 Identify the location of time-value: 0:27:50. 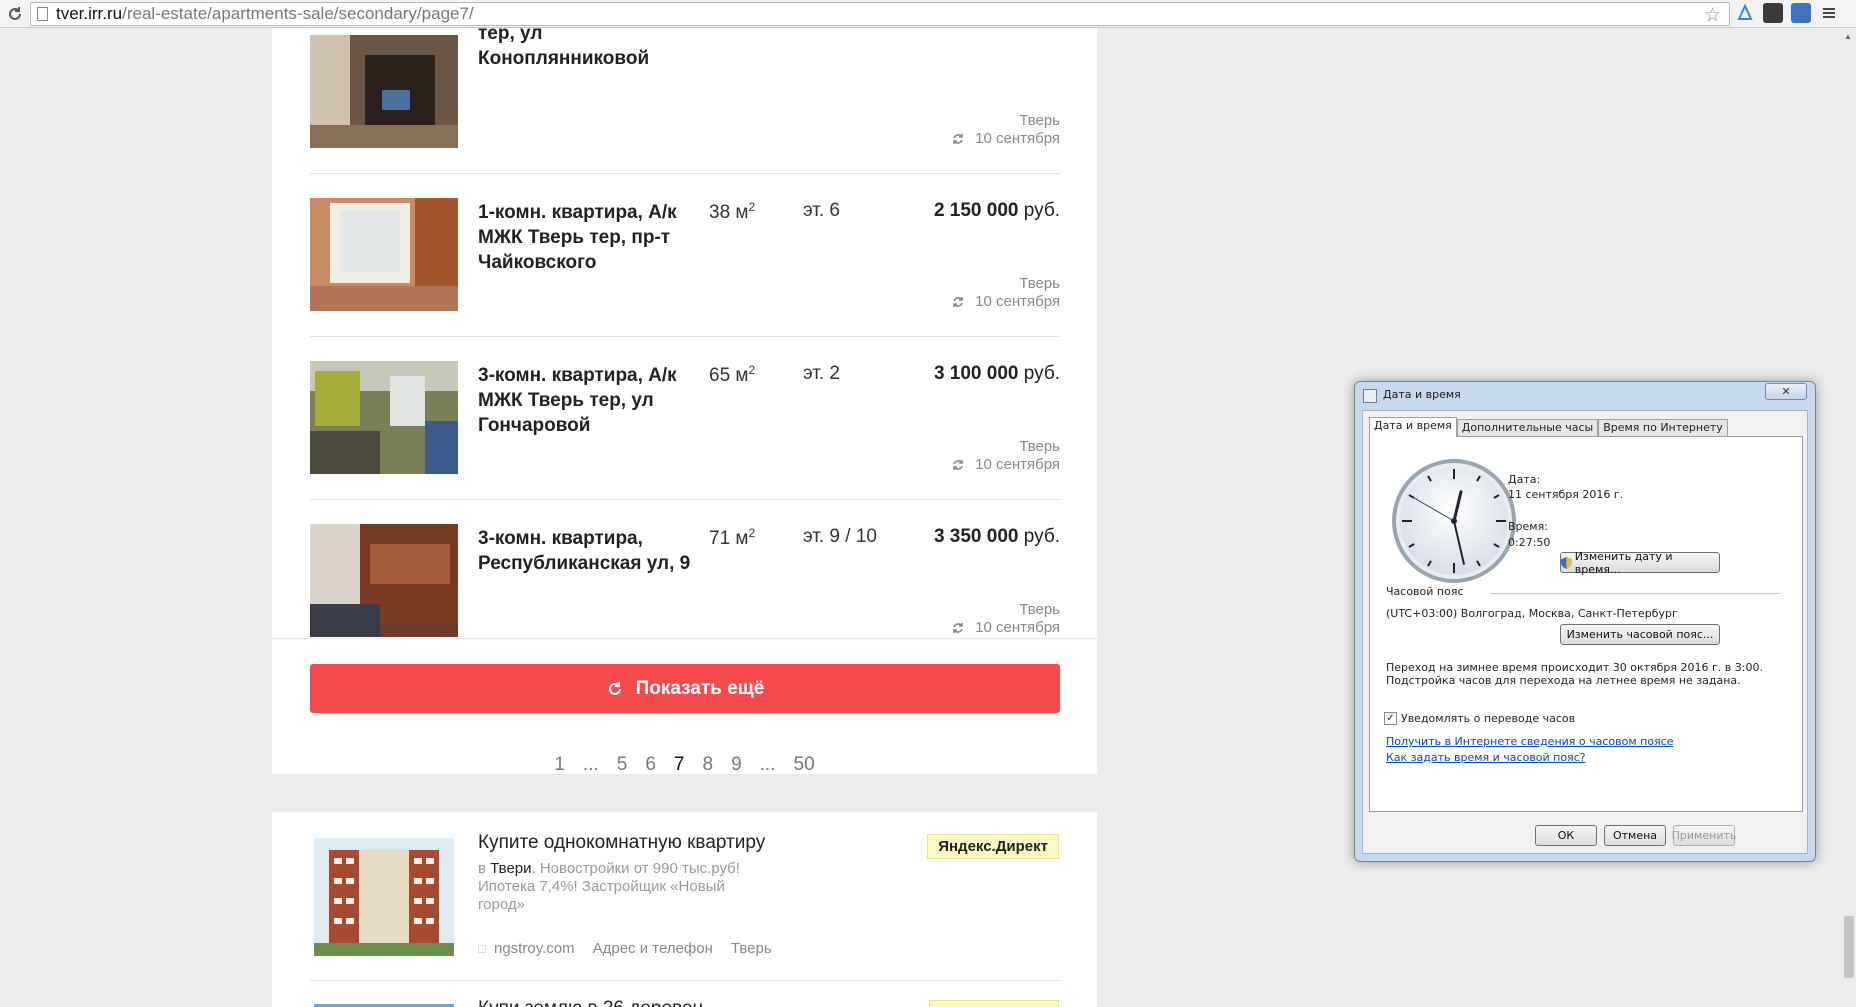
(1529, 542).